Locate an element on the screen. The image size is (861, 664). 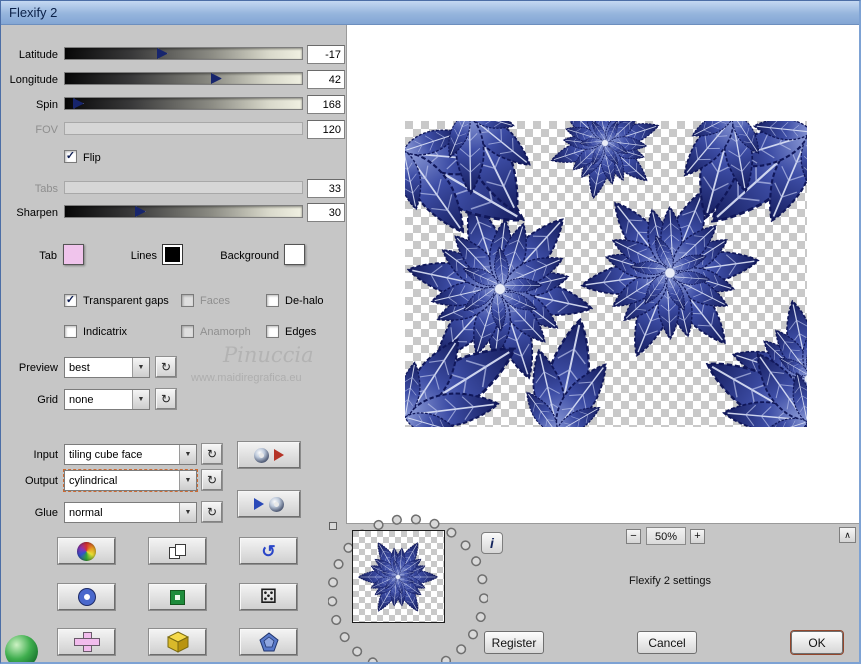
blue-polyhedron-icon is located at coordinates (268, 641).